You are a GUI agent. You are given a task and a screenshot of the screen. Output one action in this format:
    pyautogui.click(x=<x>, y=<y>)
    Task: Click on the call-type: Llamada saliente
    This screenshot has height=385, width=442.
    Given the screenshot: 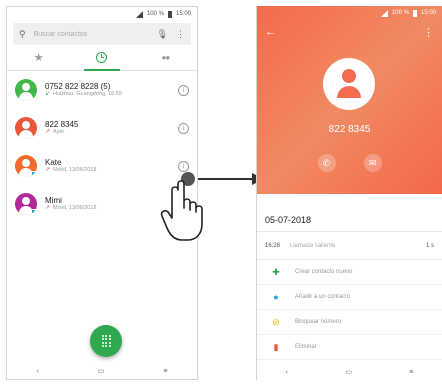 What is the action you would take?
    pyautogui.click(x=313, y=245)
    